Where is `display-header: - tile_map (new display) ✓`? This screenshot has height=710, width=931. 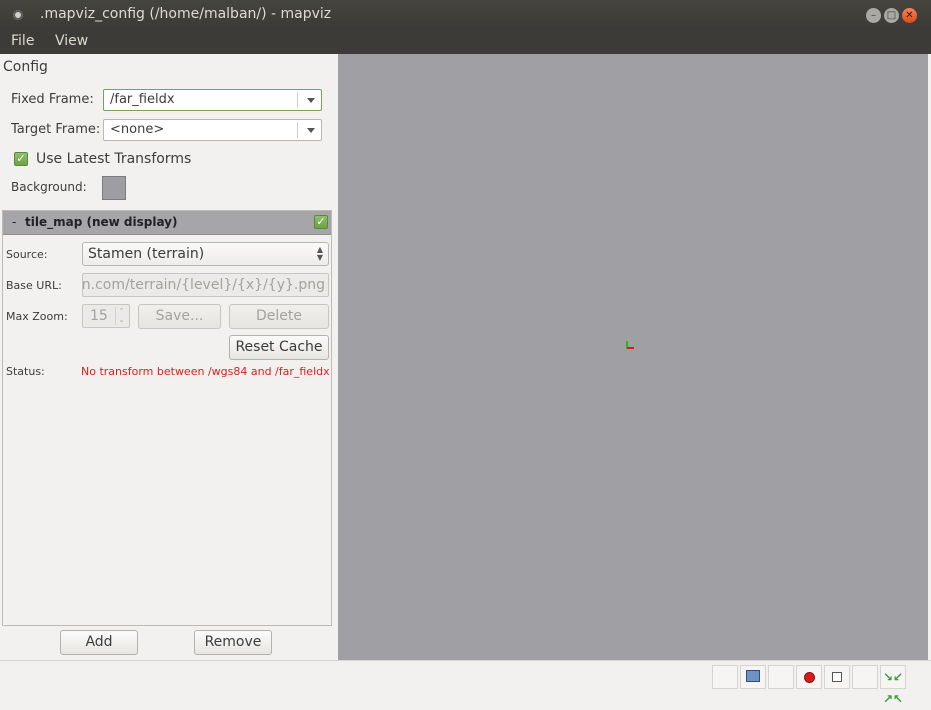
display-header: - tile_map (new display) ✓ is located at coordinates (167, 223).